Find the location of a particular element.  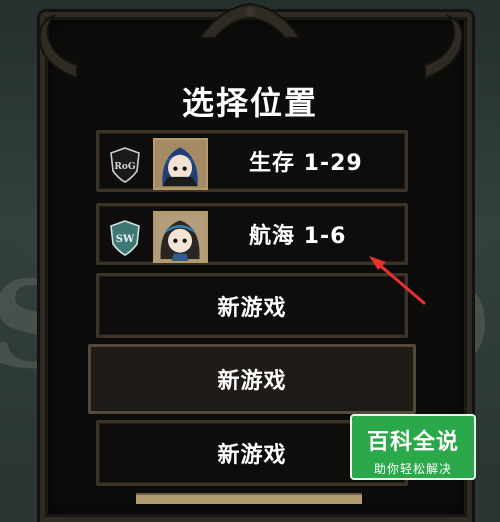

rog-badge-icon: RoG is located at coordinates (125, 165).